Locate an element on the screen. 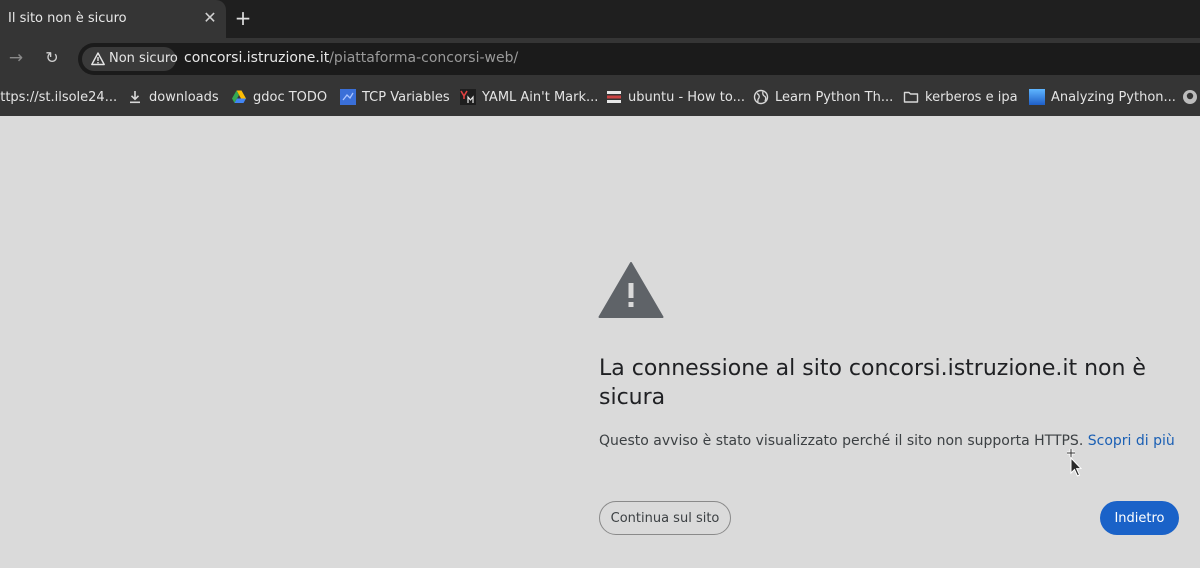 This screenshot has height=568, width=1200. globe-icon is located at coordinates (761, 97).